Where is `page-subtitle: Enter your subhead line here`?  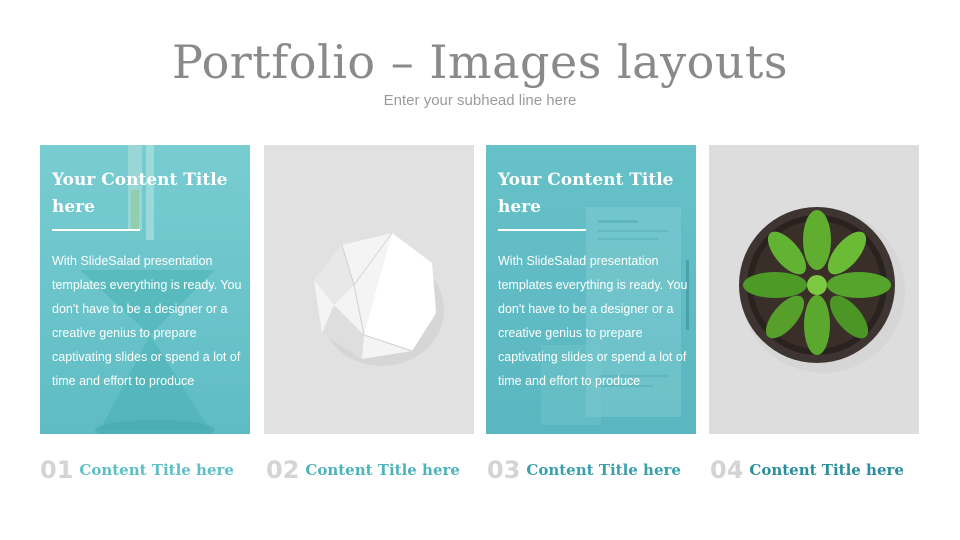 page-subtitle: Enter your subhead line here is located at coordinates (480, 100).